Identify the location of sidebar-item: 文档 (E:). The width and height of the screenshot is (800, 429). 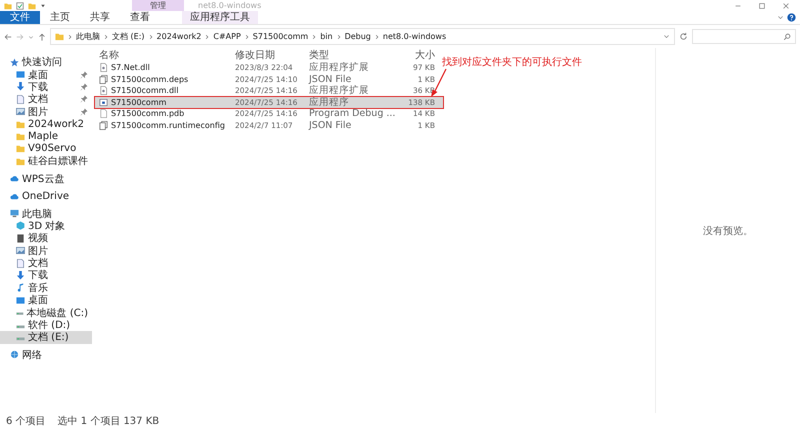
(46, 337).